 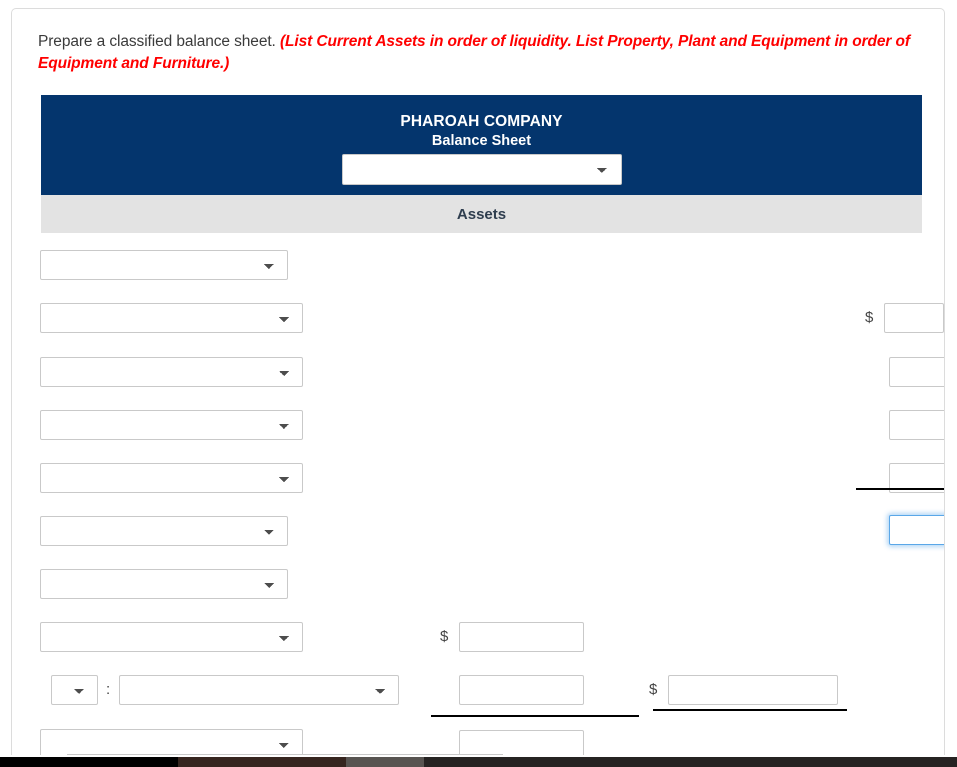 I want to click on row-8-label-select, so click(x=171, y=637).